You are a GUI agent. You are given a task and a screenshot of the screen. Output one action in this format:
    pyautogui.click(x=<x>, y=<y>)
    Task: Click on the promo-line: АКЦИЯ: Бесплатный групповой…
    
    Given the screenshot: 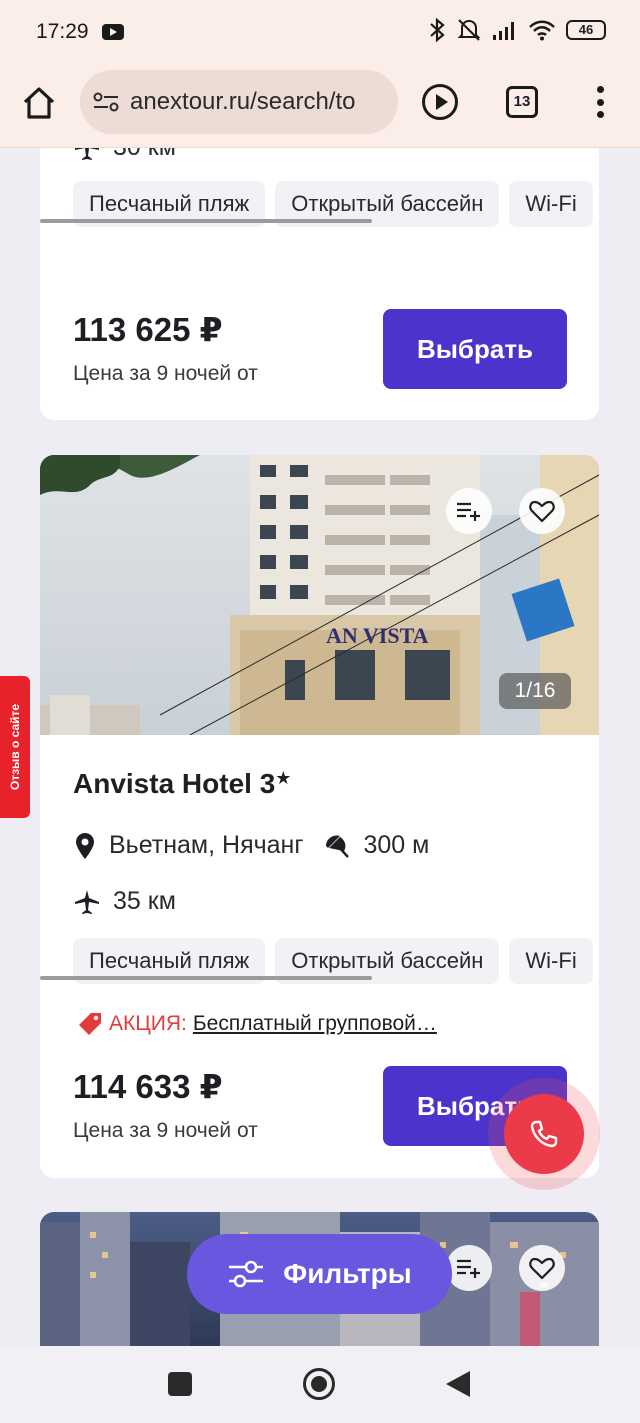 What is the action you would take?
    pyautogui.click(x=257, y=1024)
    